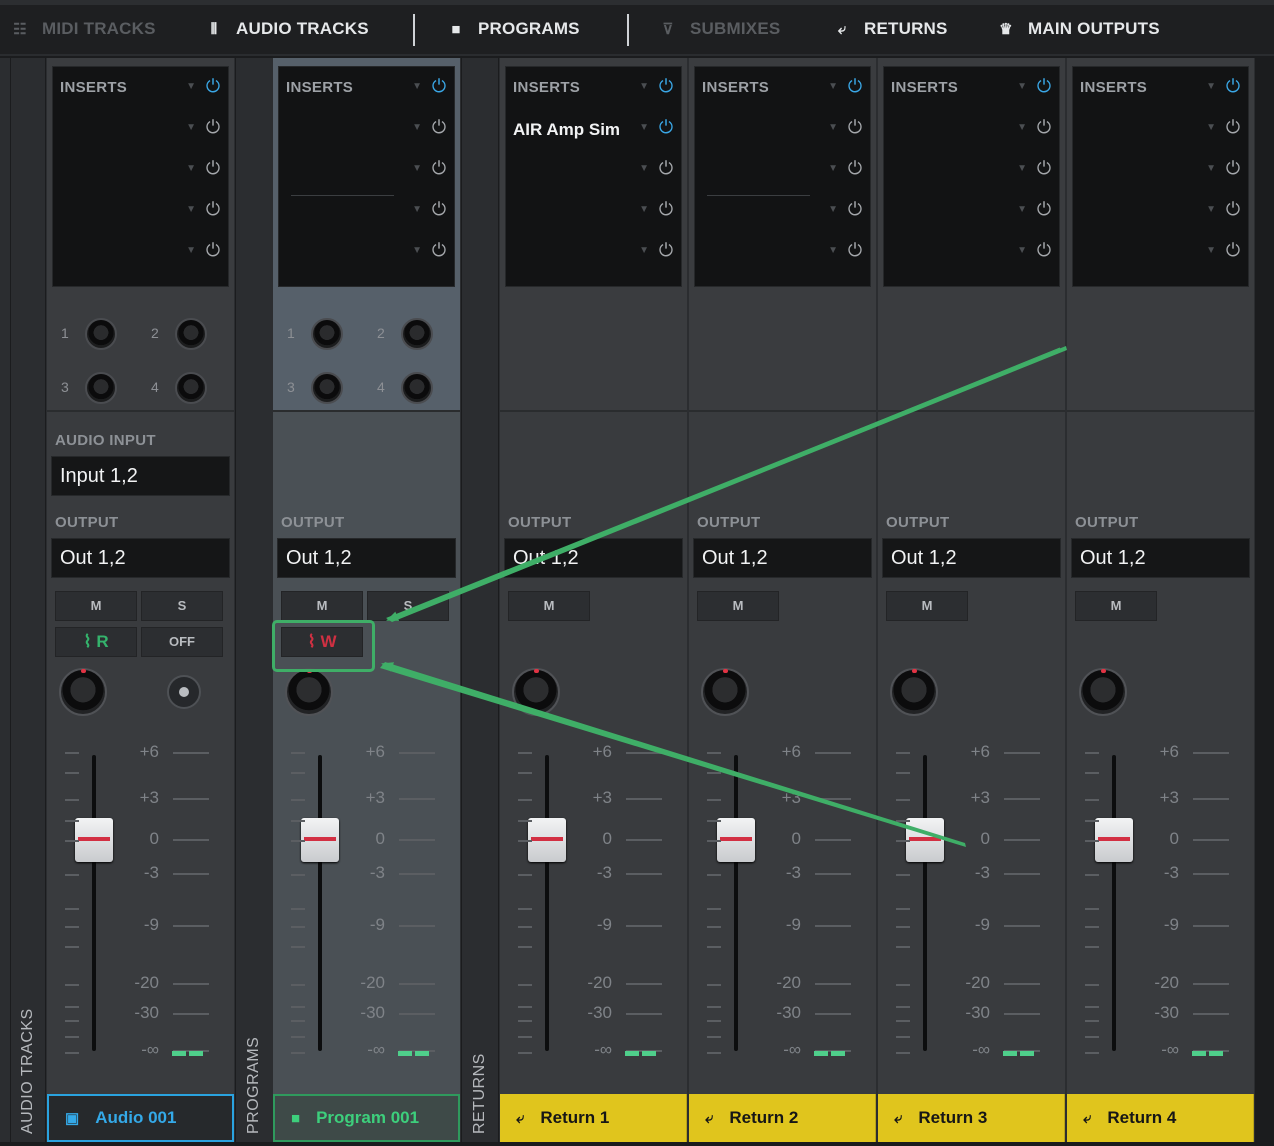  What do you see at coordinates (726, 484) in the screenshot?
I see `annotation-arrow-upper` at bounding box center [726, 484].